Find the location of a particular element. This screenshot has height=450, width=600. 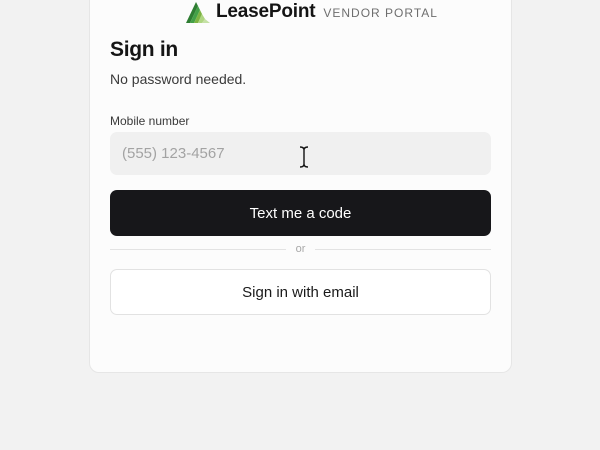

page-title: Sign in is located at coordinates (144, 49).